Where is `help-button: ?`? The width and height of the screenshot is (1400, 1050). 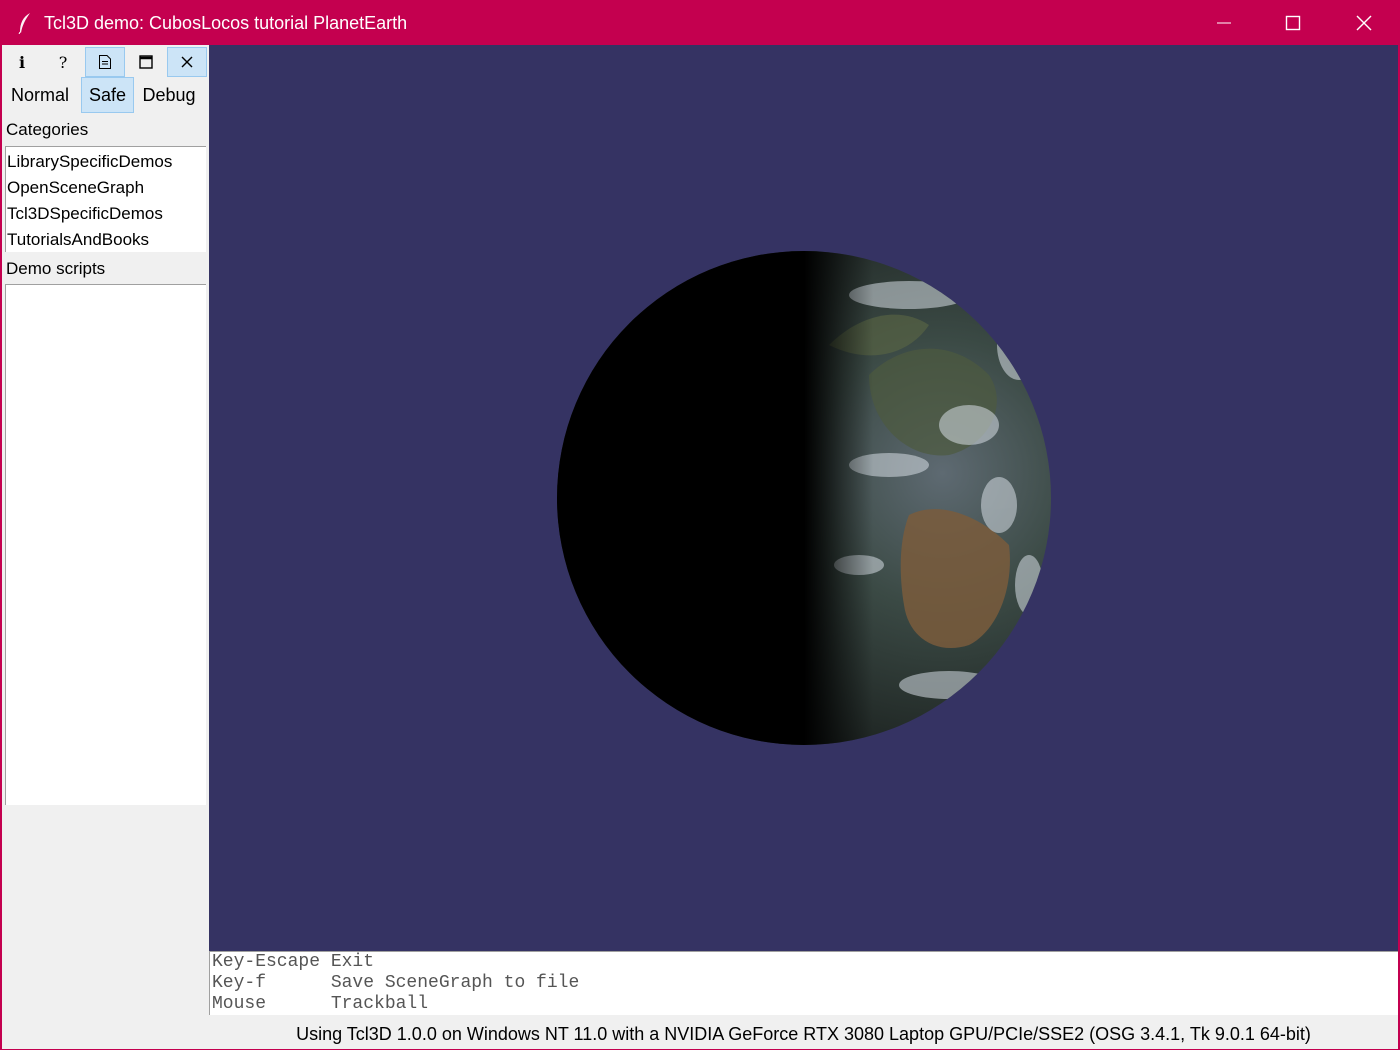
help-button: ? is located at coordinates (63, 62).